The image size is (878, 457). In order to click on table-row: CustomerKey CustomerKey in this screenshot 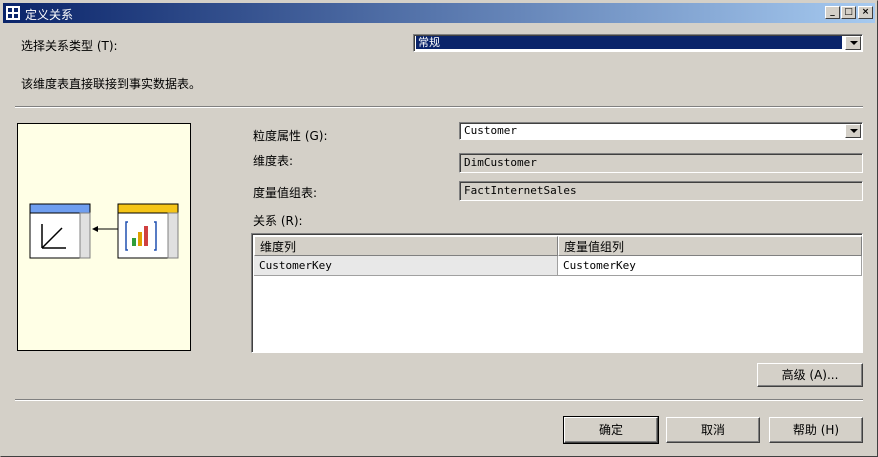, I will do `click(558, 266)`.